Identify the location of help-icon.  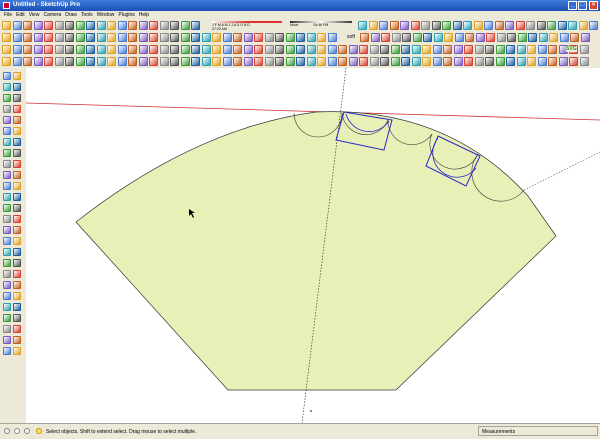
(39, 431).